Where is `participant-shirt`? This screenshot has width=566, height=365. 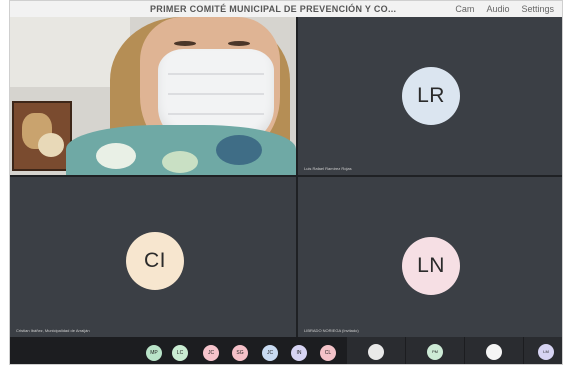 participant-shirt is located at coordinates (181, 150).